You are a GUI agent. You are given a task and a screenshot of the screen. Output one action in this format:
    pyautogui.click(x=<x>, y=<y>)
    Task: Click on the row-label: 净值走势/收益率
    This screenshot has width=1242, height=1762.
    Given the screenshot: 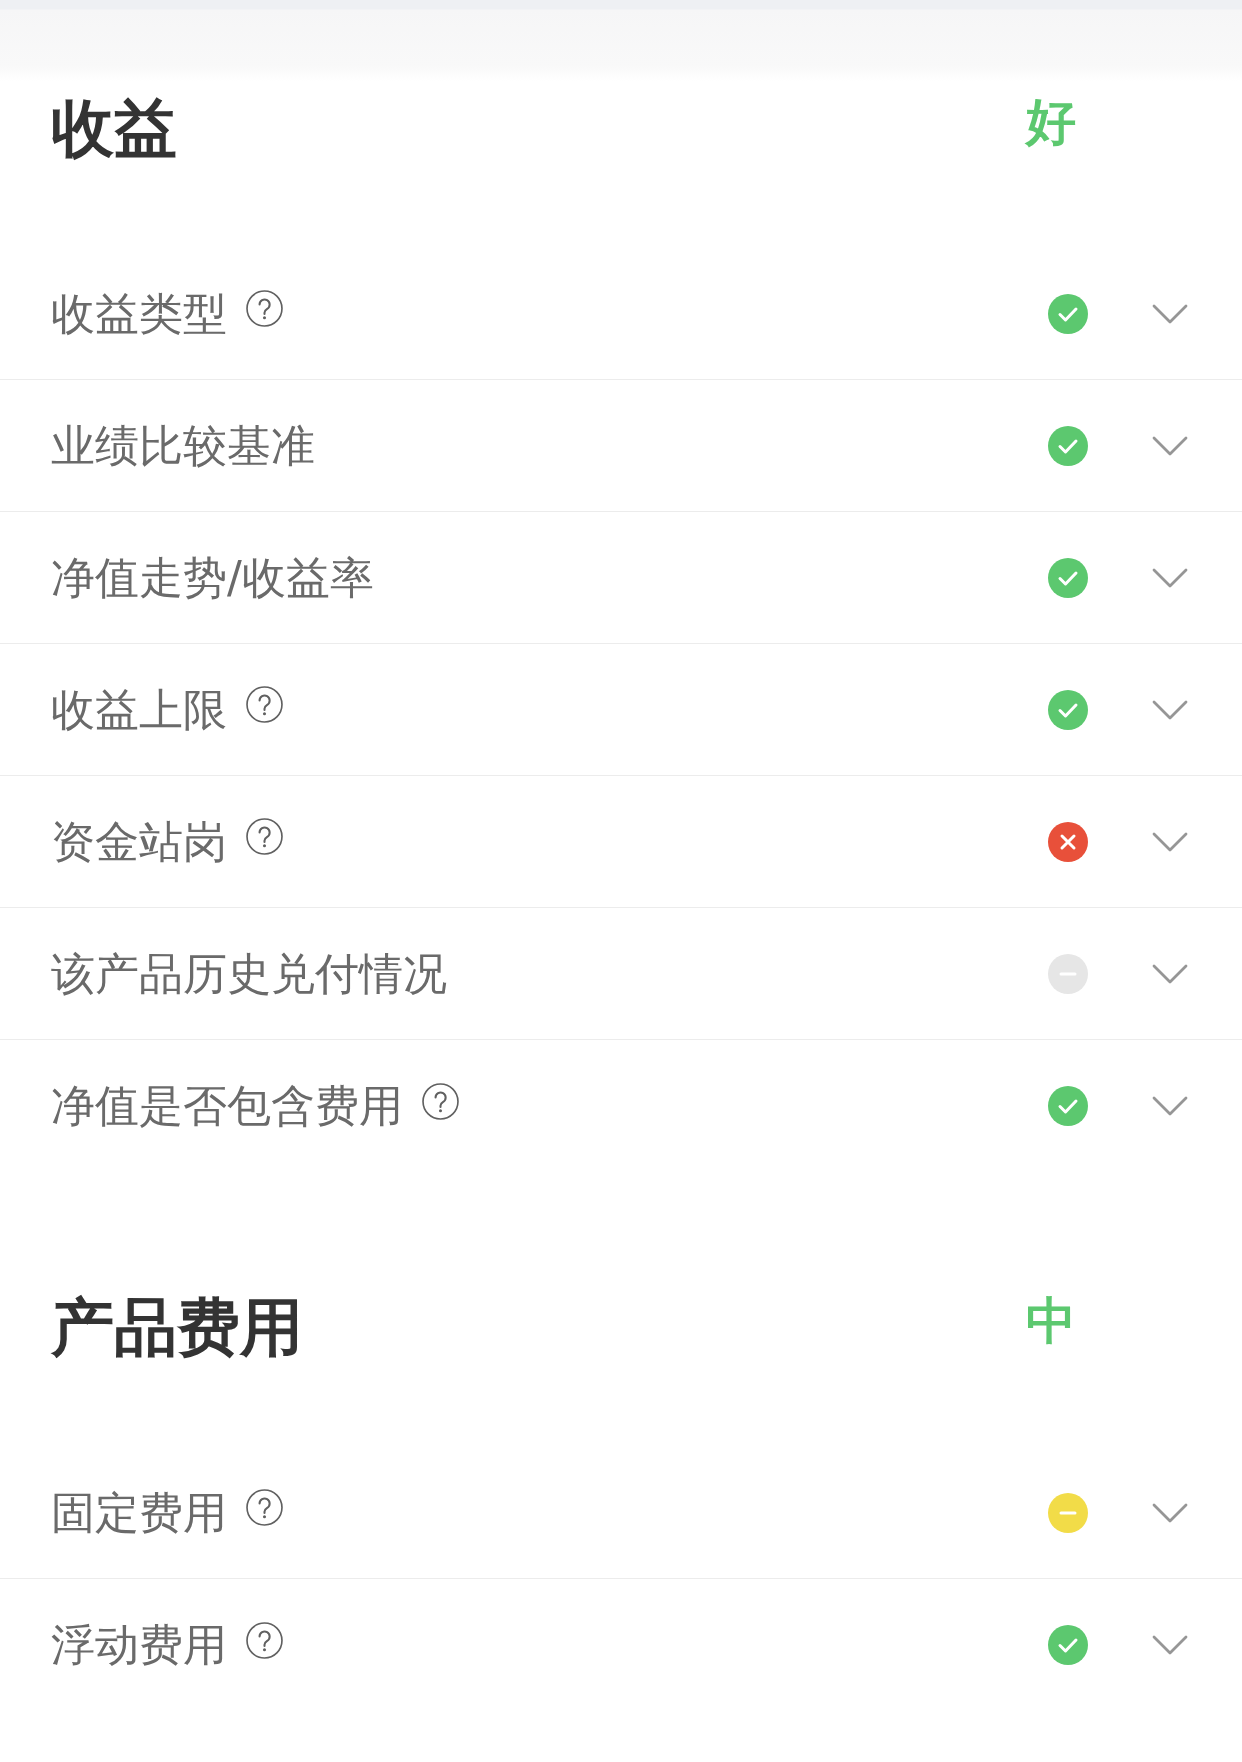 What is the action you would take?
    pyautogui.click(x=212, y=577)
    